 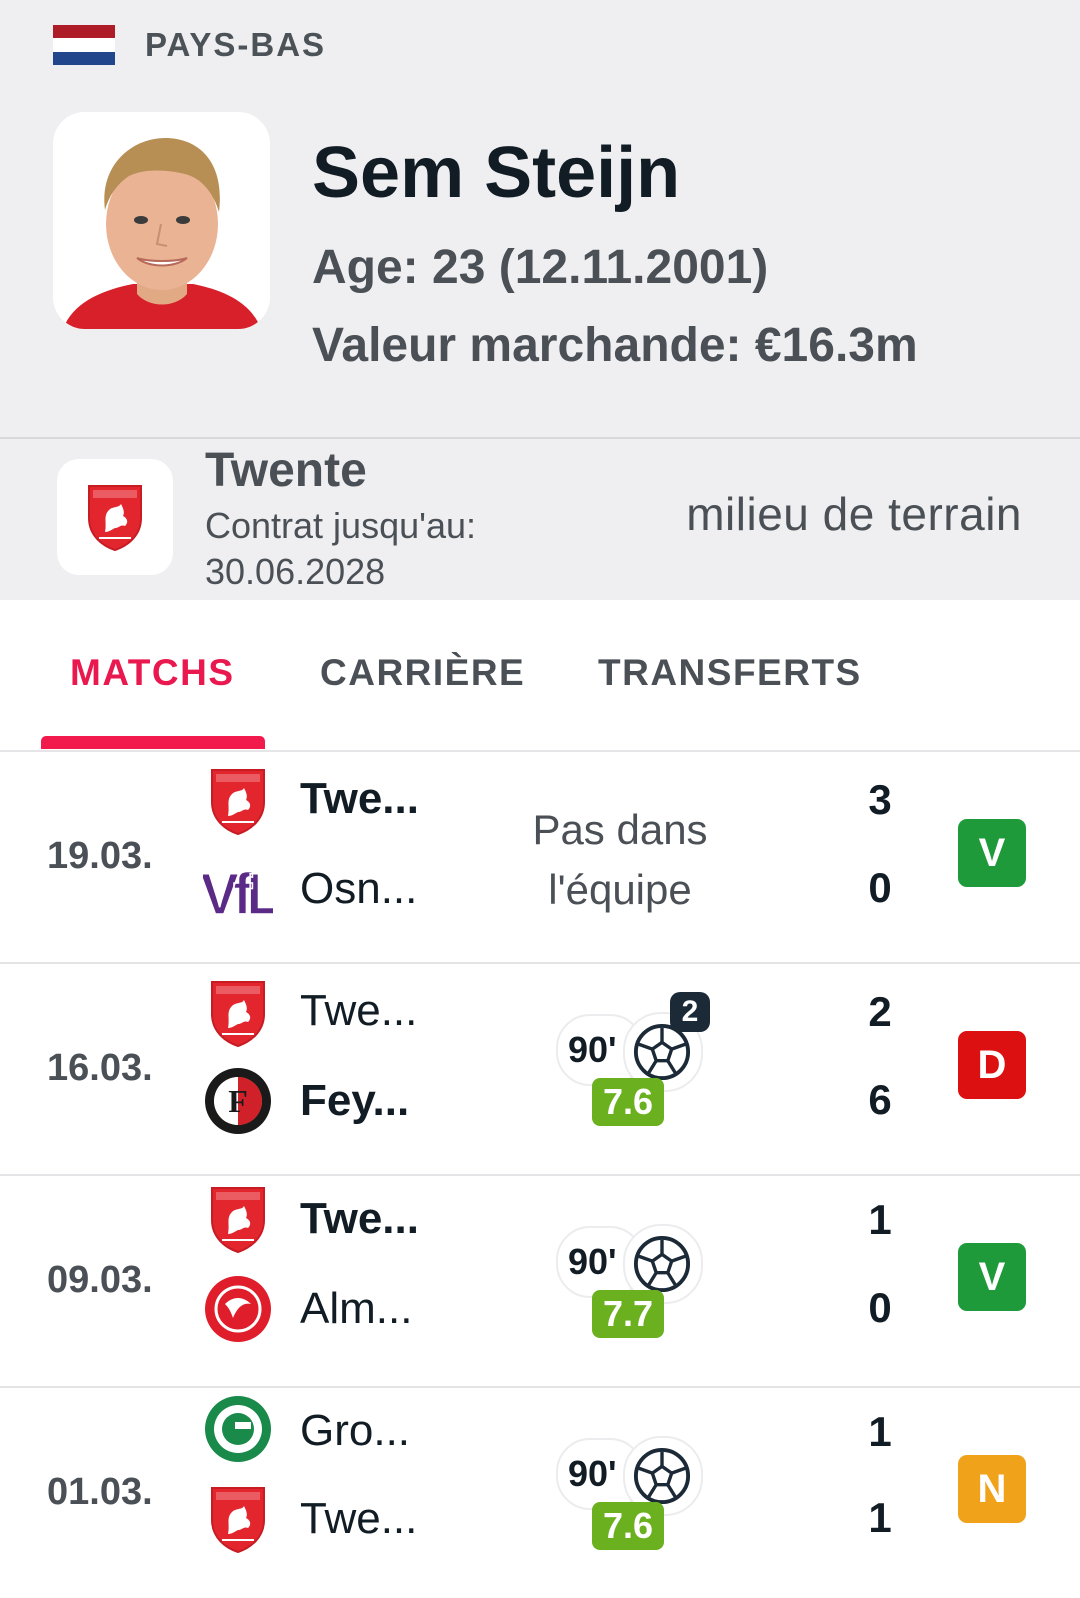 I want to click on home-score: 2, so click(x=880, y=1011).